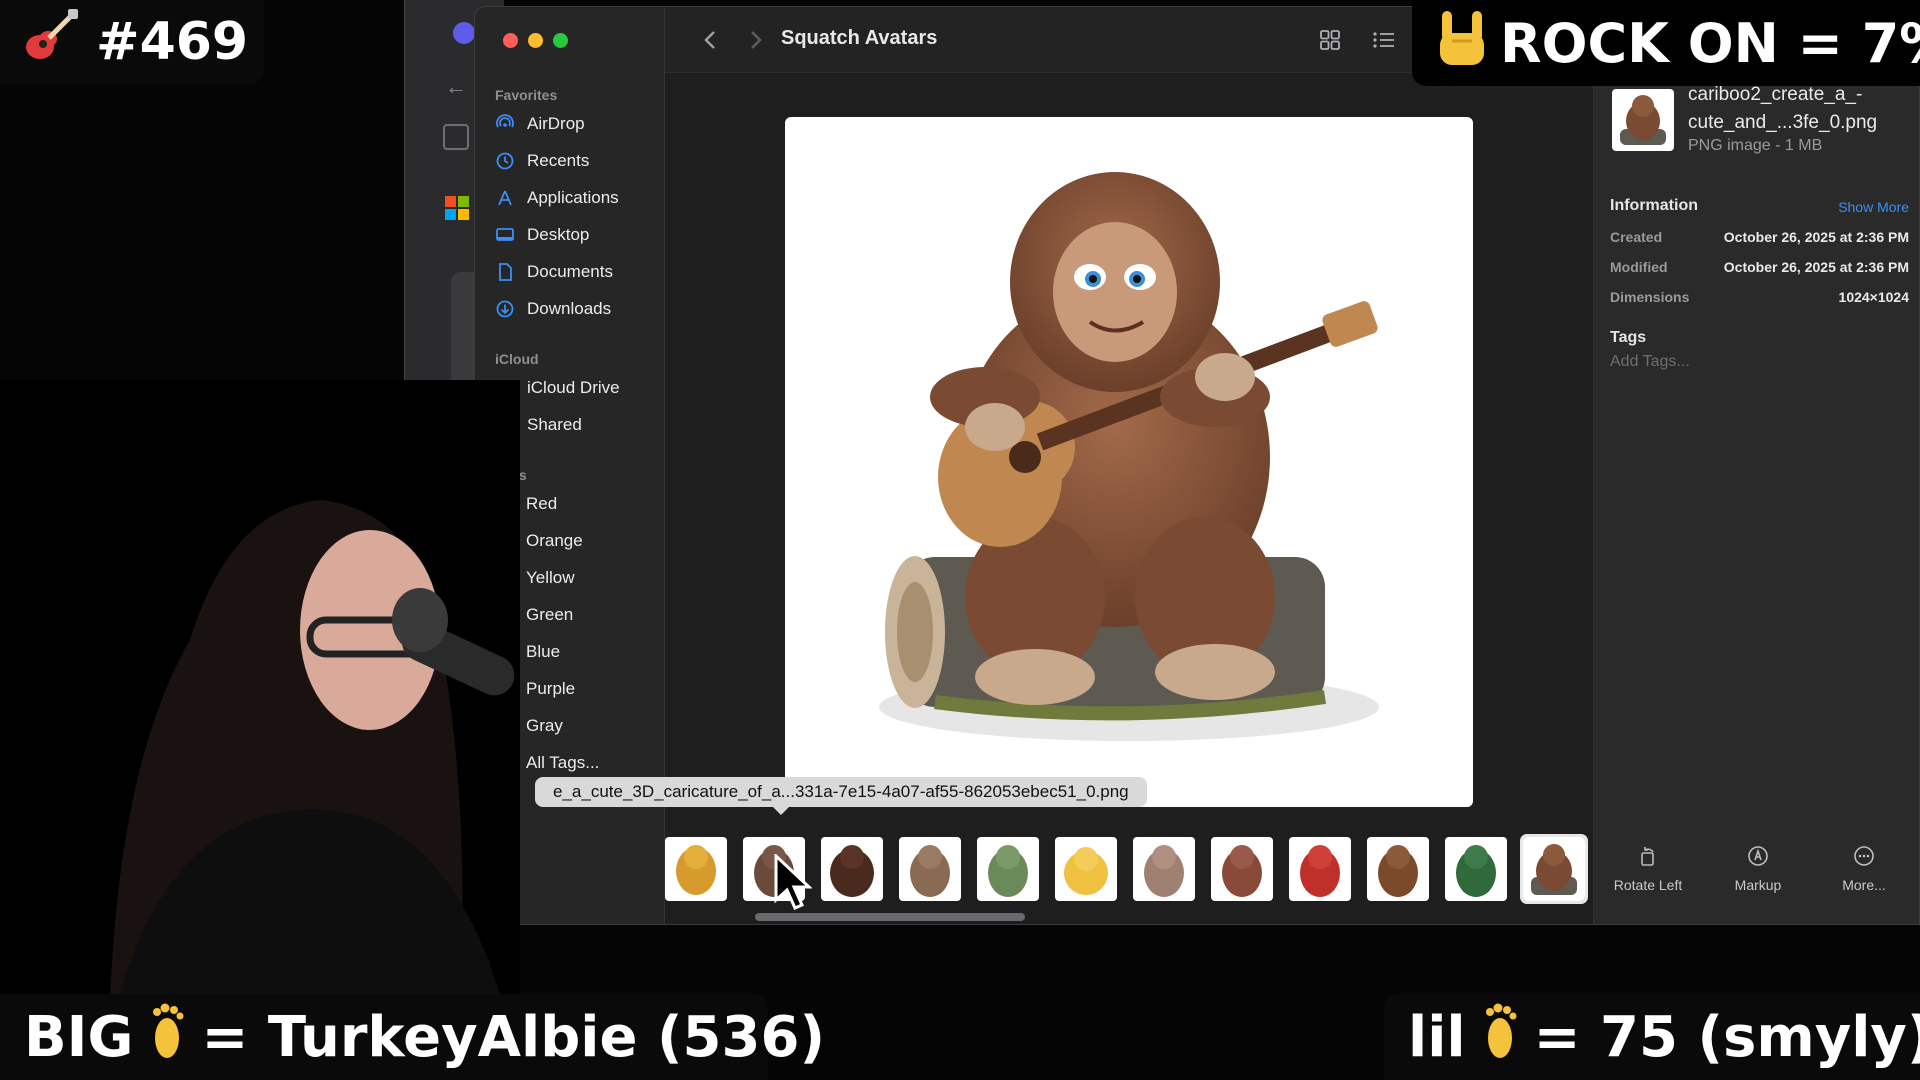 Image resolution: width=1920 pixels, height=1080 pixels. Describe the element at coordinates (517, 359) in the screenshot. I see `sidebar-section-icloud: iCloud` at that location.